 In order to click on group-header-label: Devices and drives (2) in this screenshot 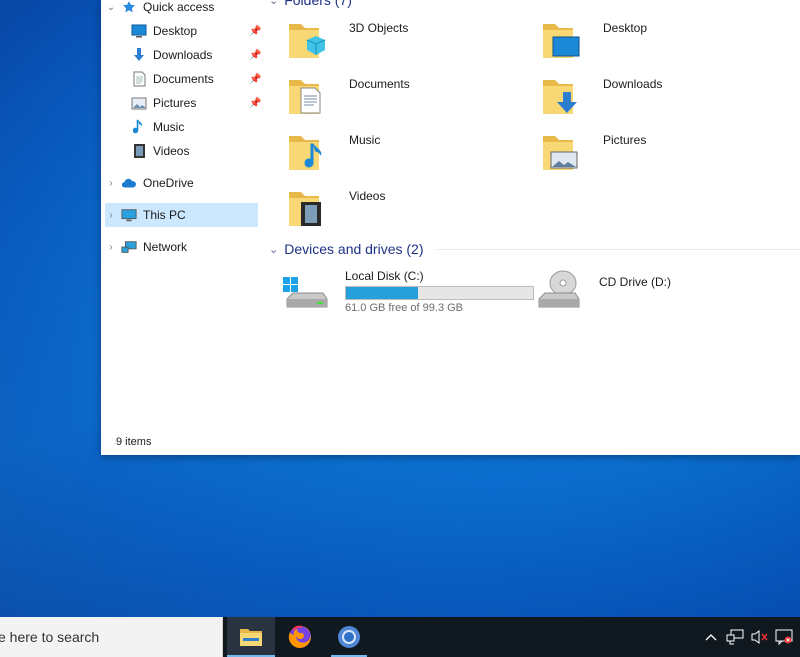, I will do `click(354, 249)`.